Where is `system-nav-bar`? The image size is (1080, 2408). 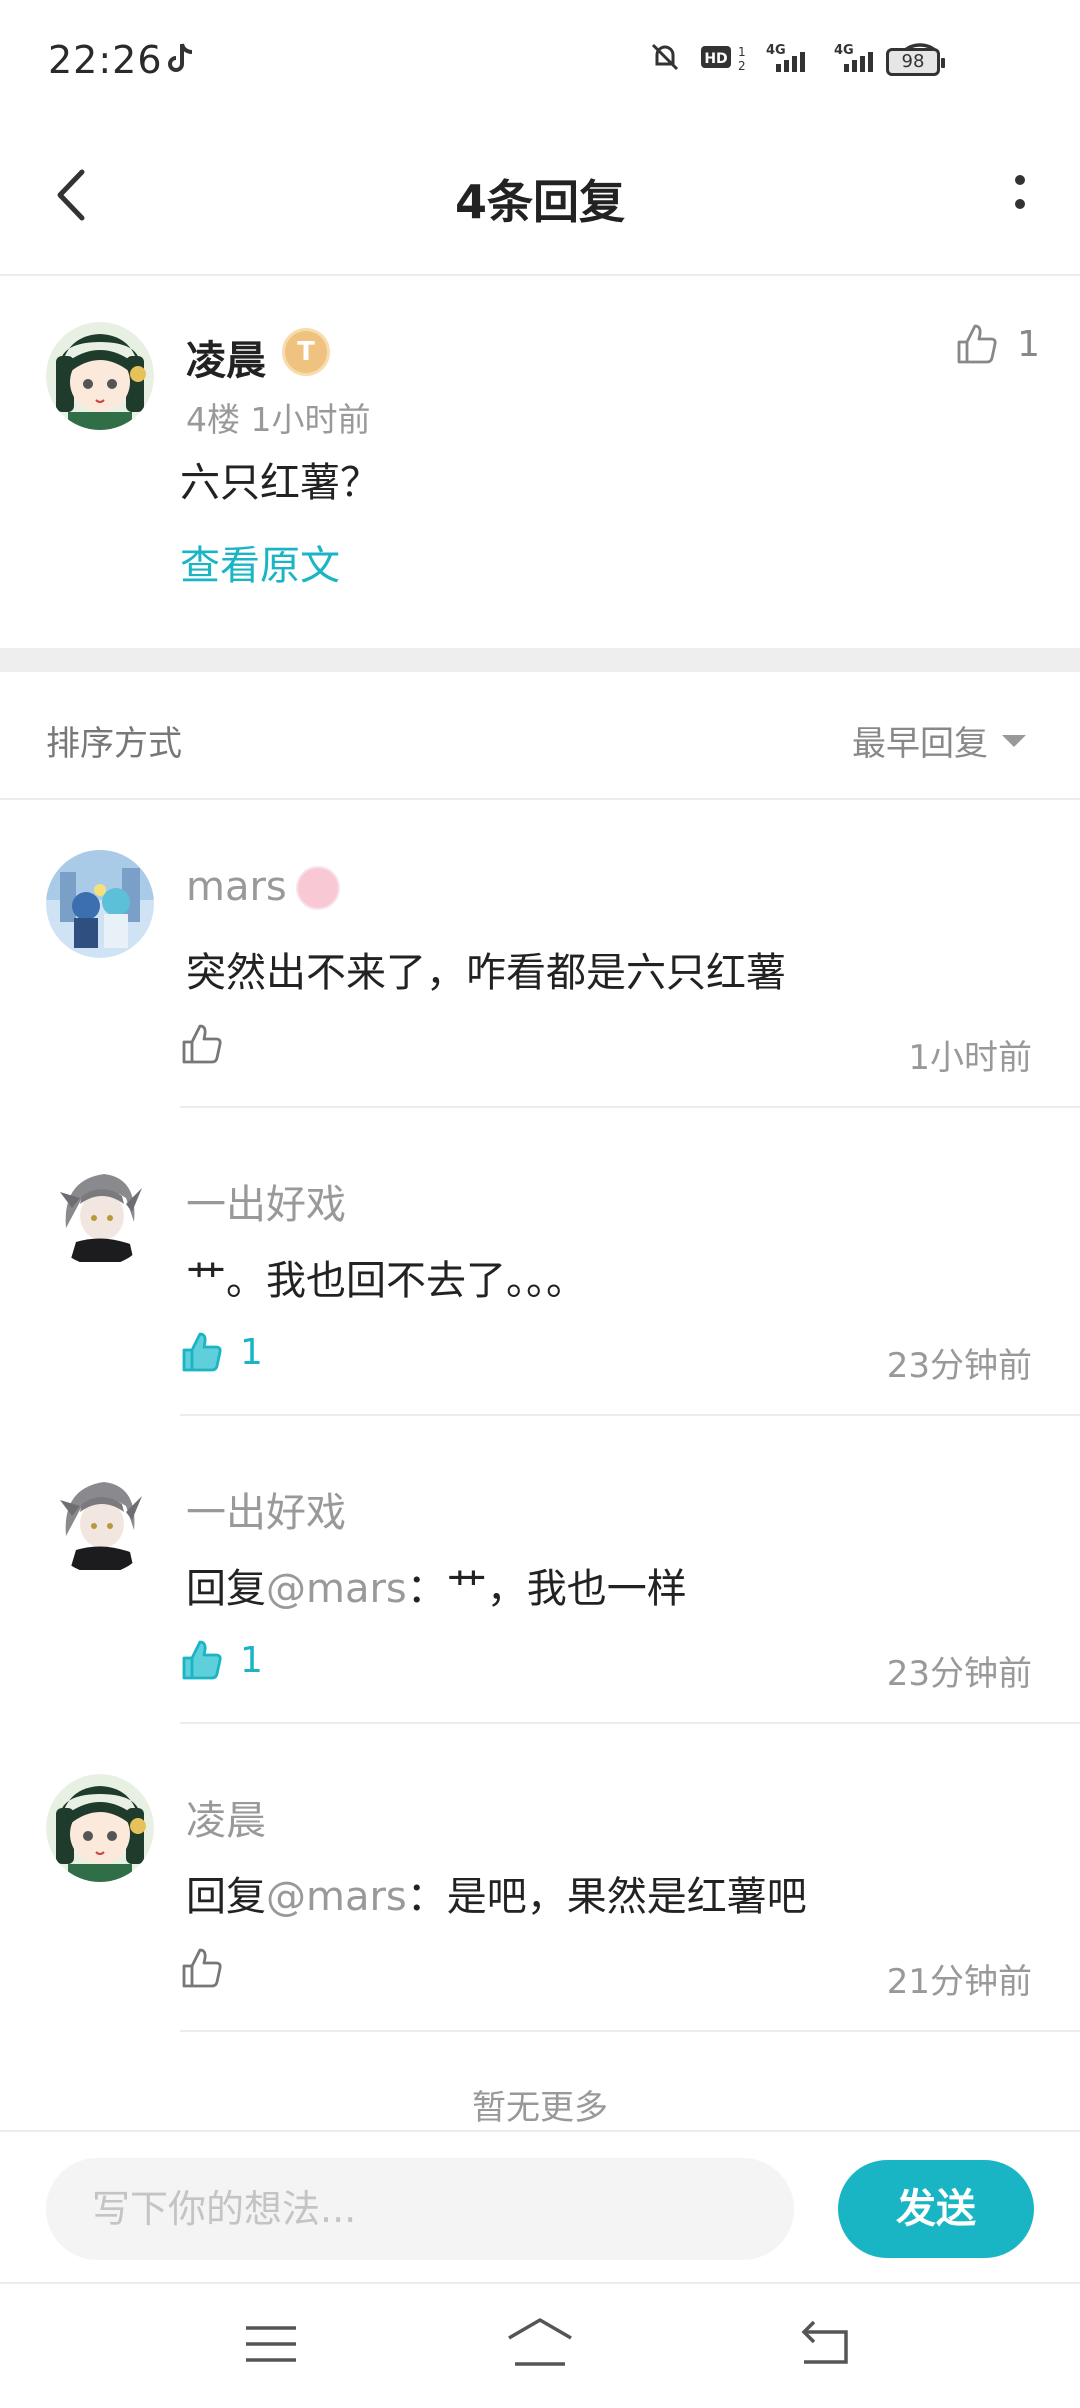
system-nav-bar is located at coordinates (540, 2345).